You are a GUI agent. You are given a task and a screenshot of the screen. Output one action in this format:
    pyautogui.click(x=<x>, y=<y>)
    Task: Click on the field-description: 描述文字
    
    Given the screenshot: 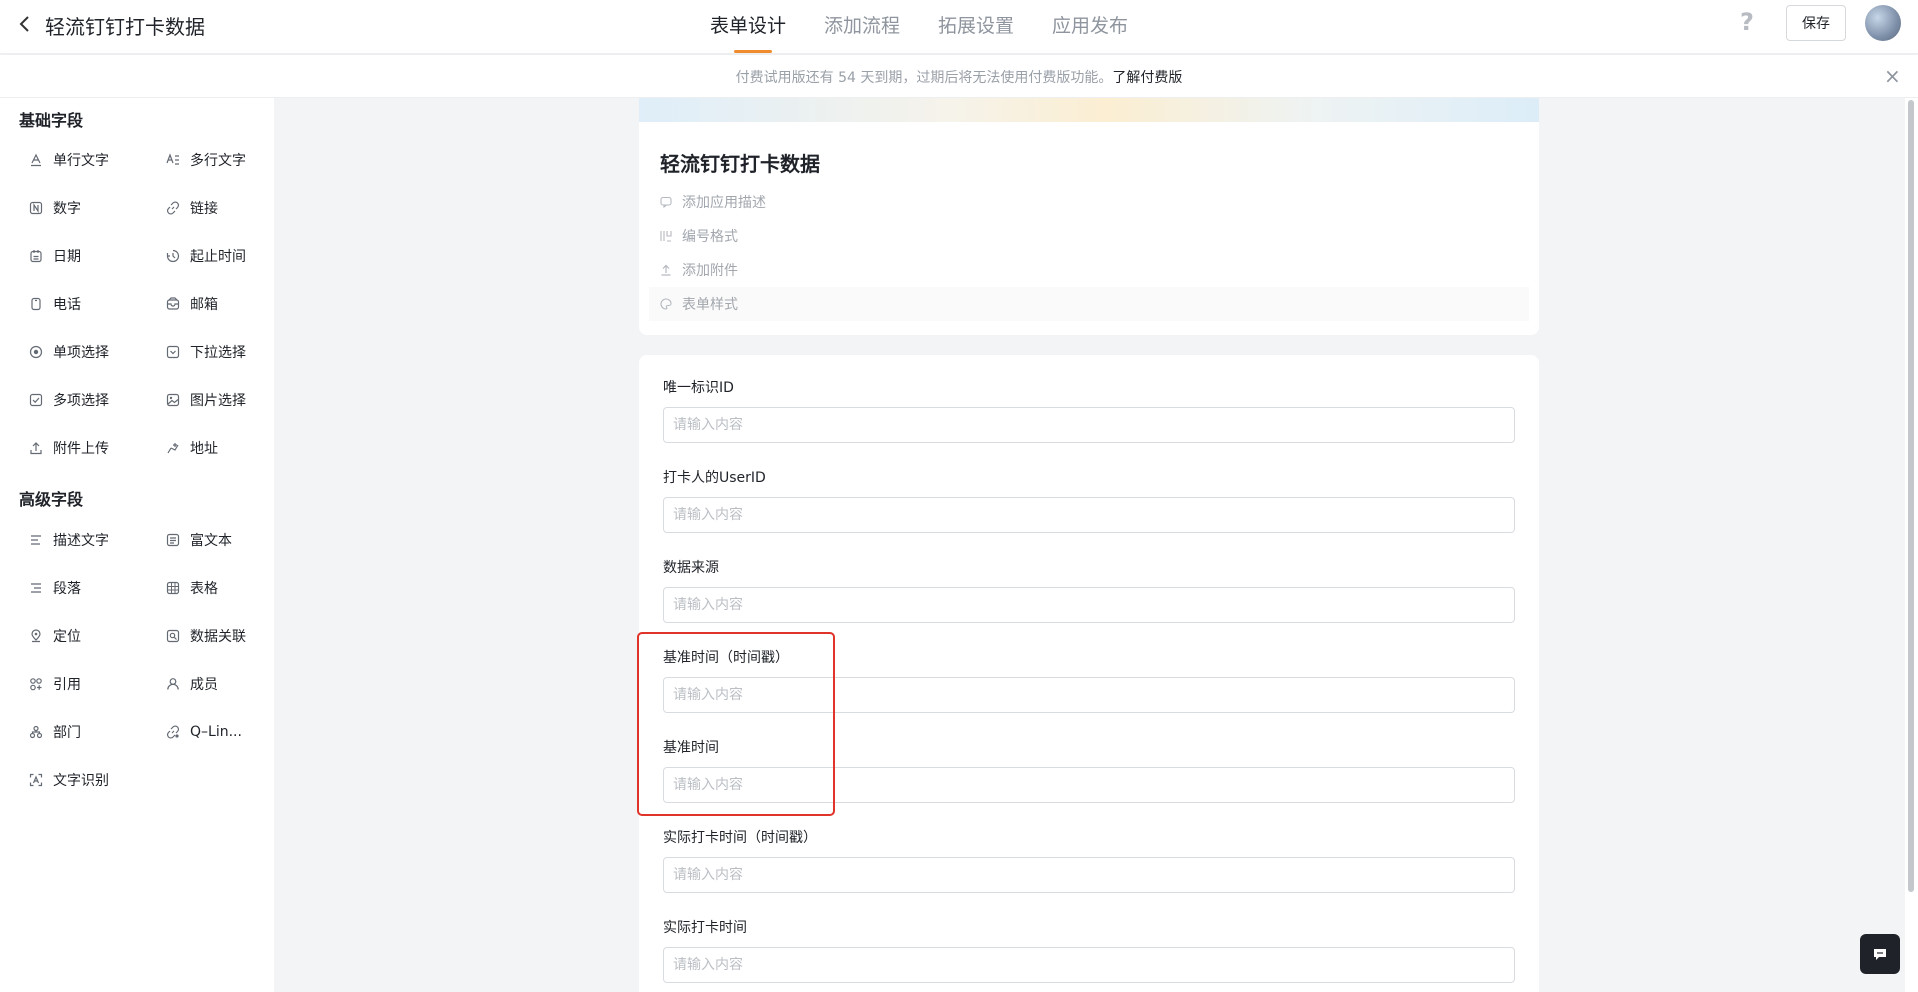 What is the action you would take?
    pyautogui.click(x=69, y=540)
    